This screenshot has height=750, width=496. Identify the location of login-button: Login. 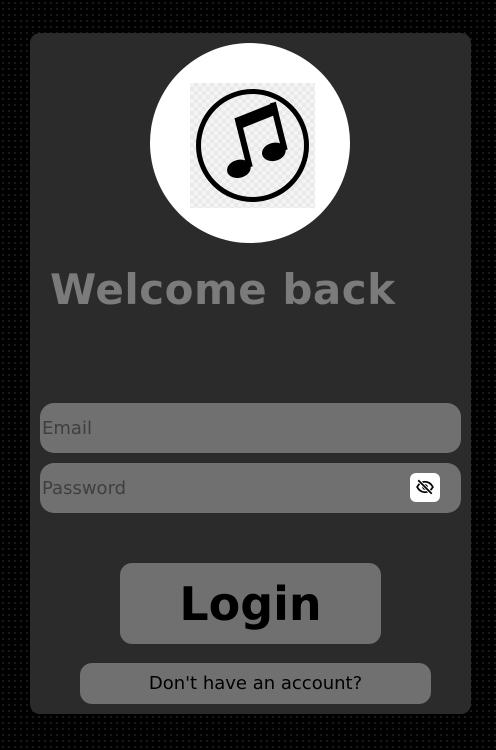
(250, 603).